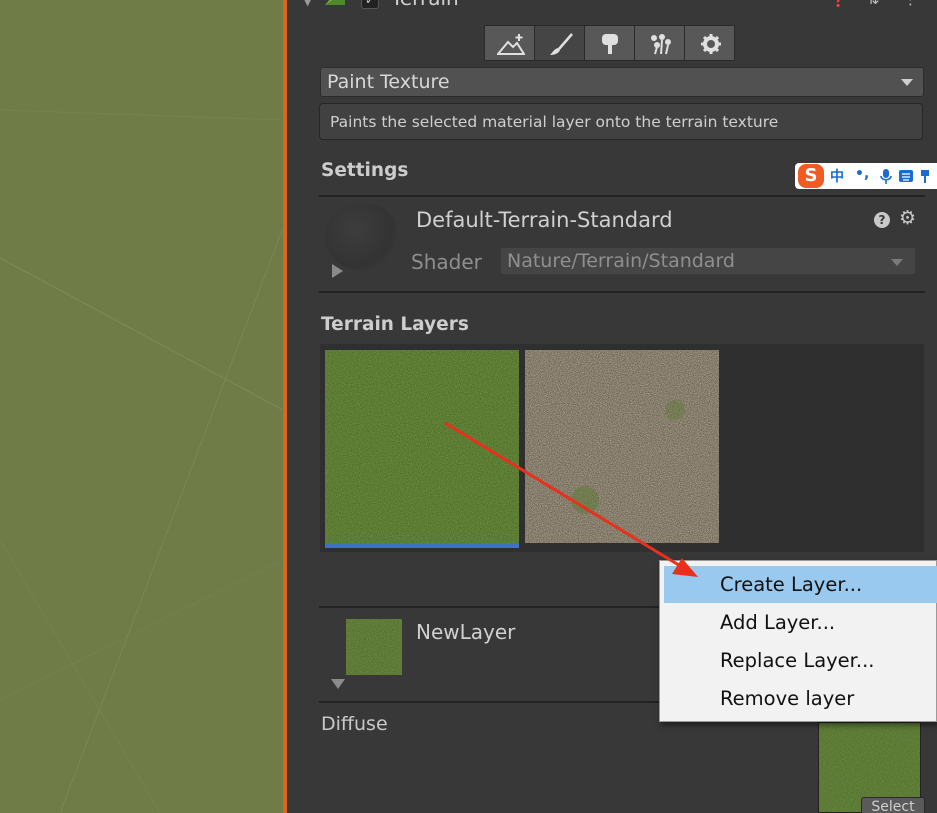 Image resolution: width=937 pixels, height=813 pixels. What do you see at coordinates (925, 176) in the screenshot?
I see `ime-skin-icon` at bounding box center [925, 176].